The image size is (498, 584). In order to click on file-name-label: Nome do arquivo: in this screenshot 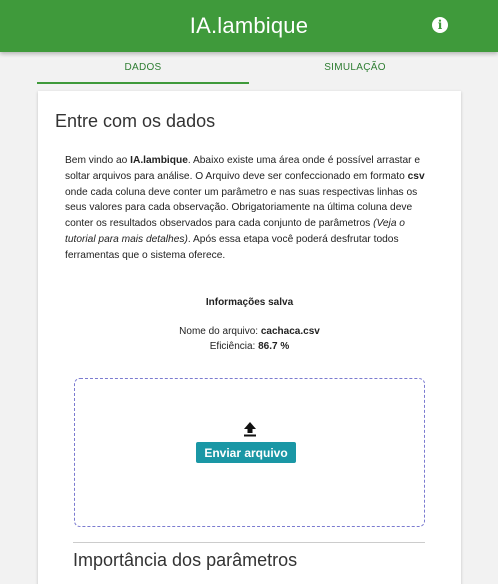, I will do `click(220, 331)`.